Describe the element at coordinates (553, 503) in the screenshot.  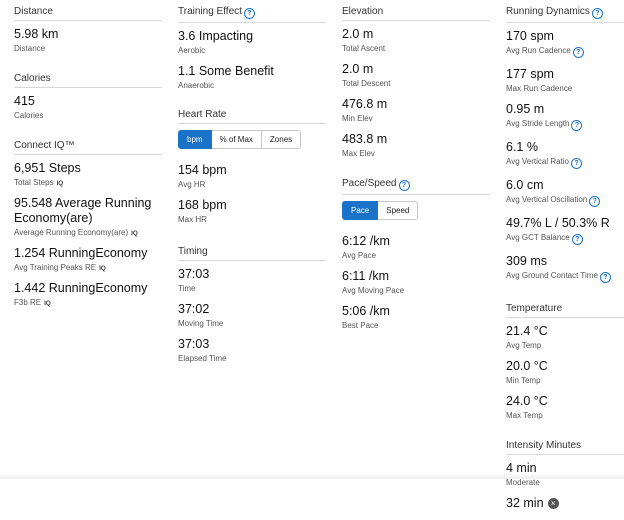
I see `multiplier-badge-icon: ×` at that location.